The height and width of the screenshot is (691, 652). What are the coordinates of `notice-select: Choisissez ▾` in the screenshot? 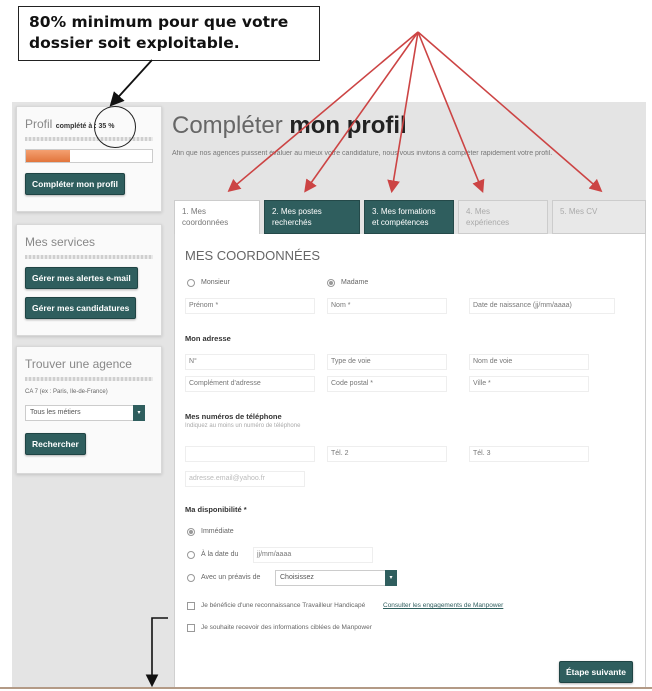 It's located at (336, 578).